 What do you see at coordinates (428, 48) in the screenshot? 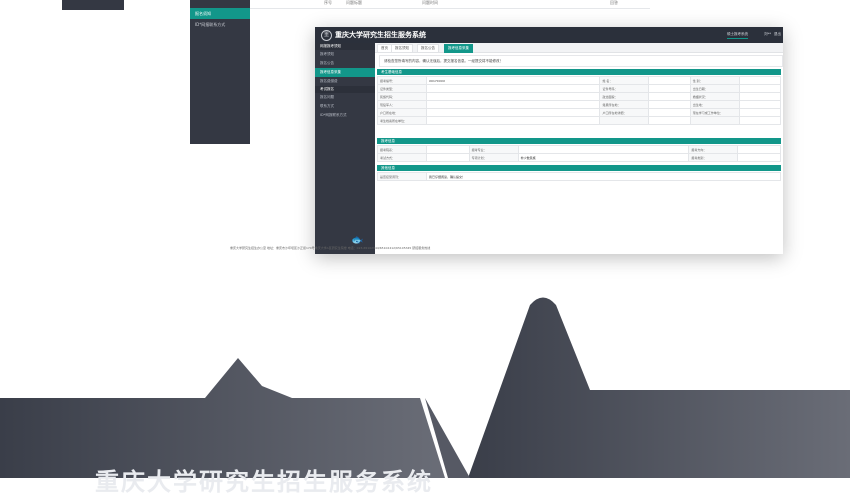
I see `tab-announcement: 报名公告` at bounding box center [428, 48].